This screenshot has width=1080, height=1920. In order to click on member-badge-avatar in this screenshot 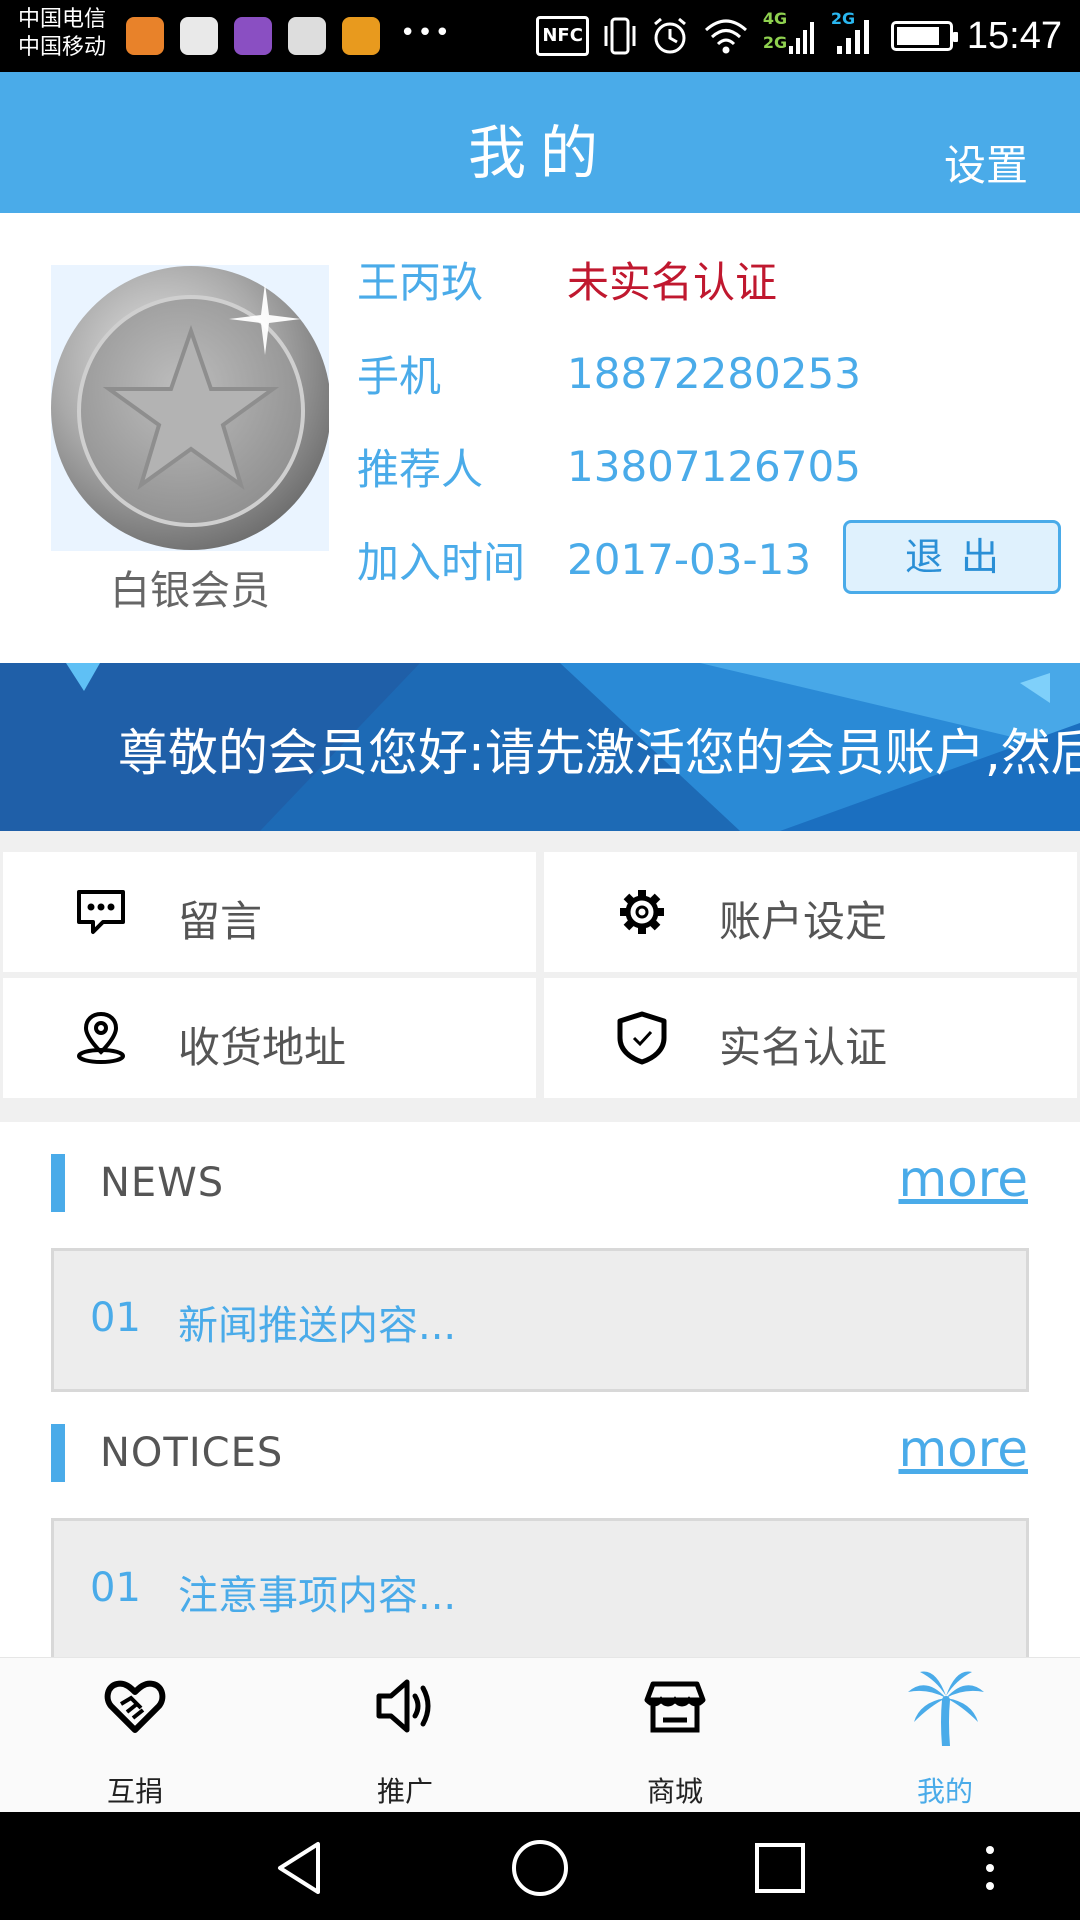, I will do `click(190, 408)`.